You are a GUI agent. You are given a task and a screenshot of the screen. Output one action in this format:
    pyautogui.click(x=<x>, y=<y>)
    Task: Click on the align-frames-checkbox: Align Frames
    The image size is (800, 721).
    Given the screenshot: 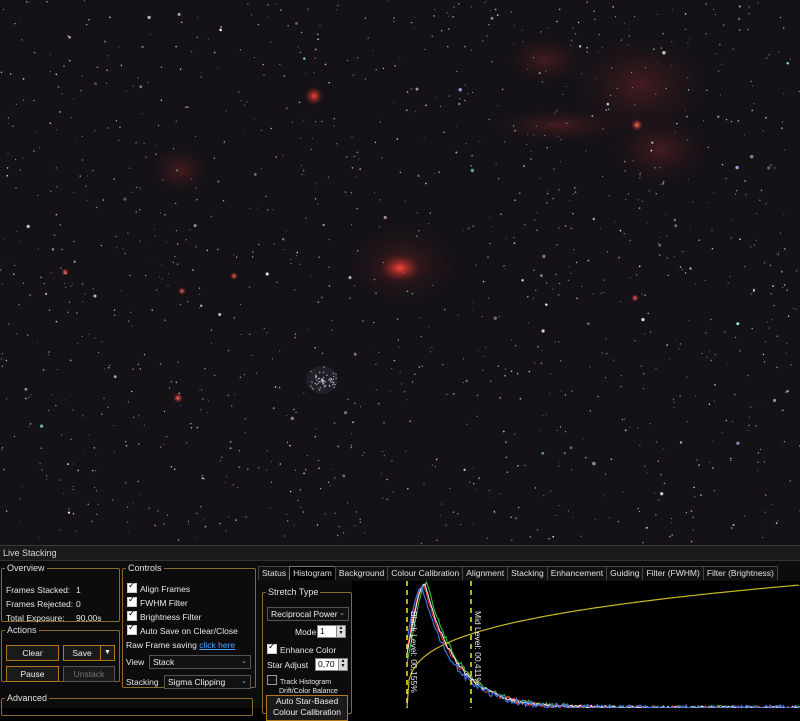 What is the action you would take?
    pyautogui.click(x=159, y=588)
    